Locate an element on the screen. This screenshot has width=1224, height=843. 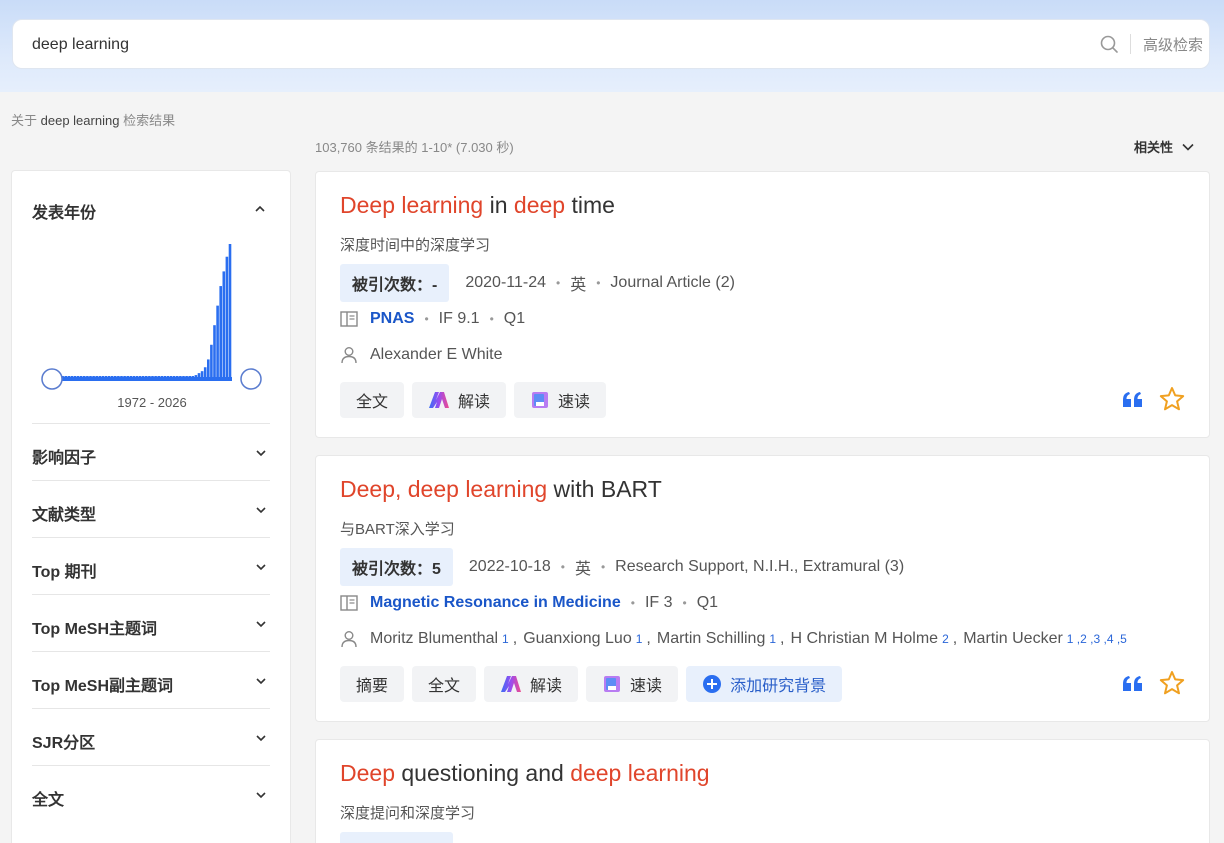
range-slider-max-handle is located at coordinates (251, 379).